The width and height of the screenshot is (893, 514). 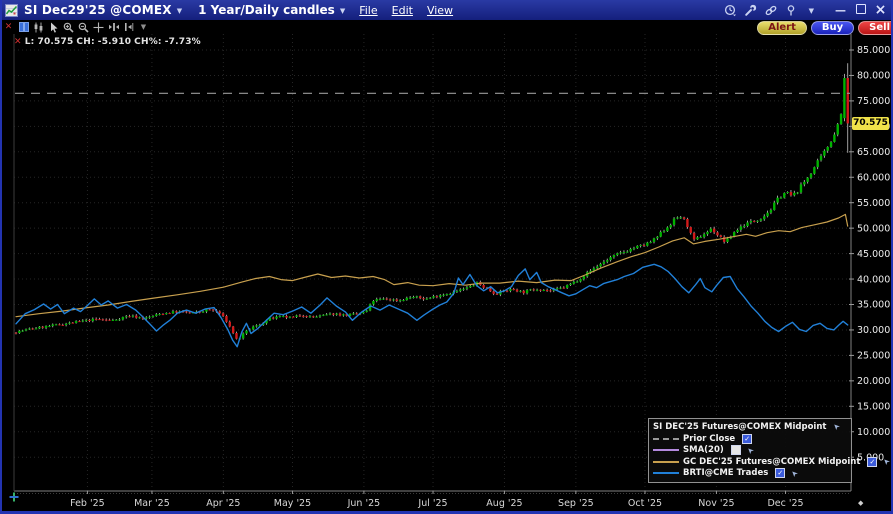 I want to click on expand-bars-icon, so click(x=113, y=27).